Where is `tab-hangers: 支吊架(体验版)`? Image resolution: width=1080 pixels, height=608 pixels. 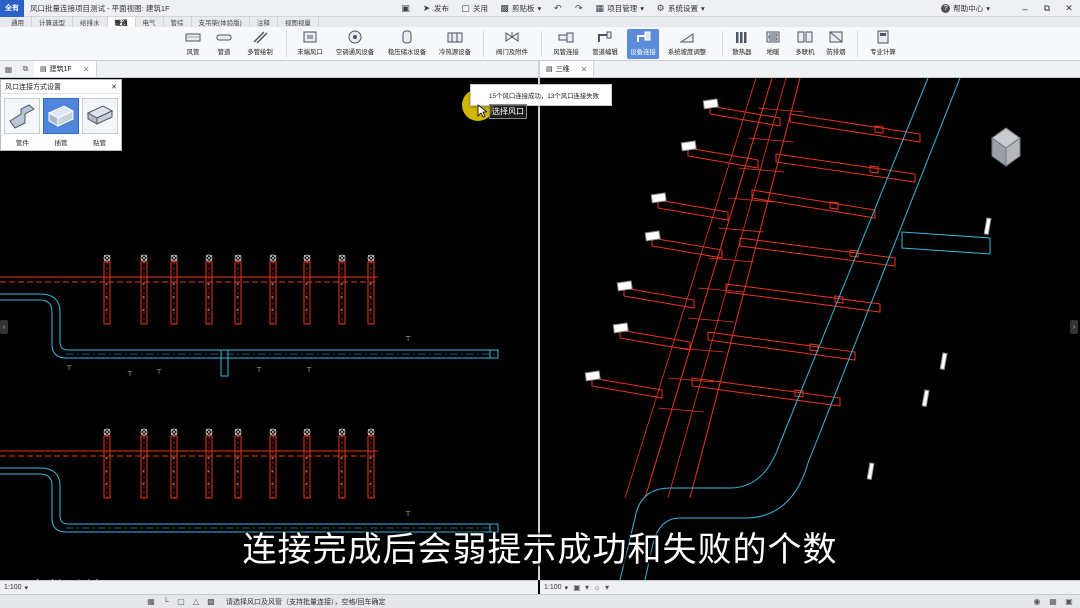
tab-hangers: 支吊架(体验版) is located at coordinates (221, 22).